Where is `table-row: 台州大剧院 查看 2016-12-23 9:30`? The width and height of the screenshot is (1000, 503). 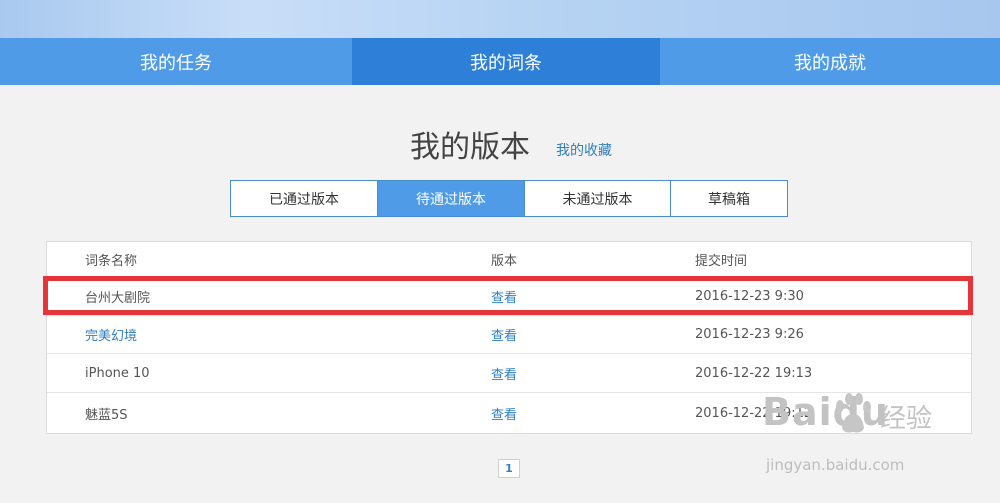
table-row: 台州大剧院 查看 2016-12-23 9:30 is located at coordinates (509, 297).